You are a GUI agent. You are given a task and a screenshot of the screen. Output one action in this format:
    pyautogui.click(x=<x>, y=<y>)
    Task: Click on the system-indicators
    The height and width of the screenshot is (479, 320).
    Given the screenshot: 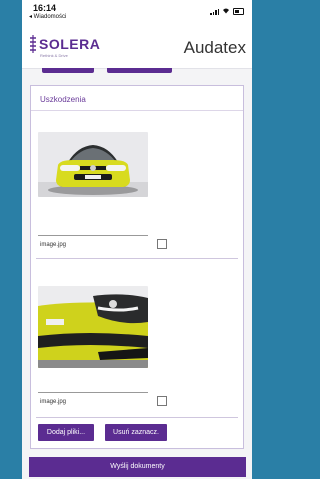 What is the action you would take?
    pyautogui.click(x=227, y=11)
    